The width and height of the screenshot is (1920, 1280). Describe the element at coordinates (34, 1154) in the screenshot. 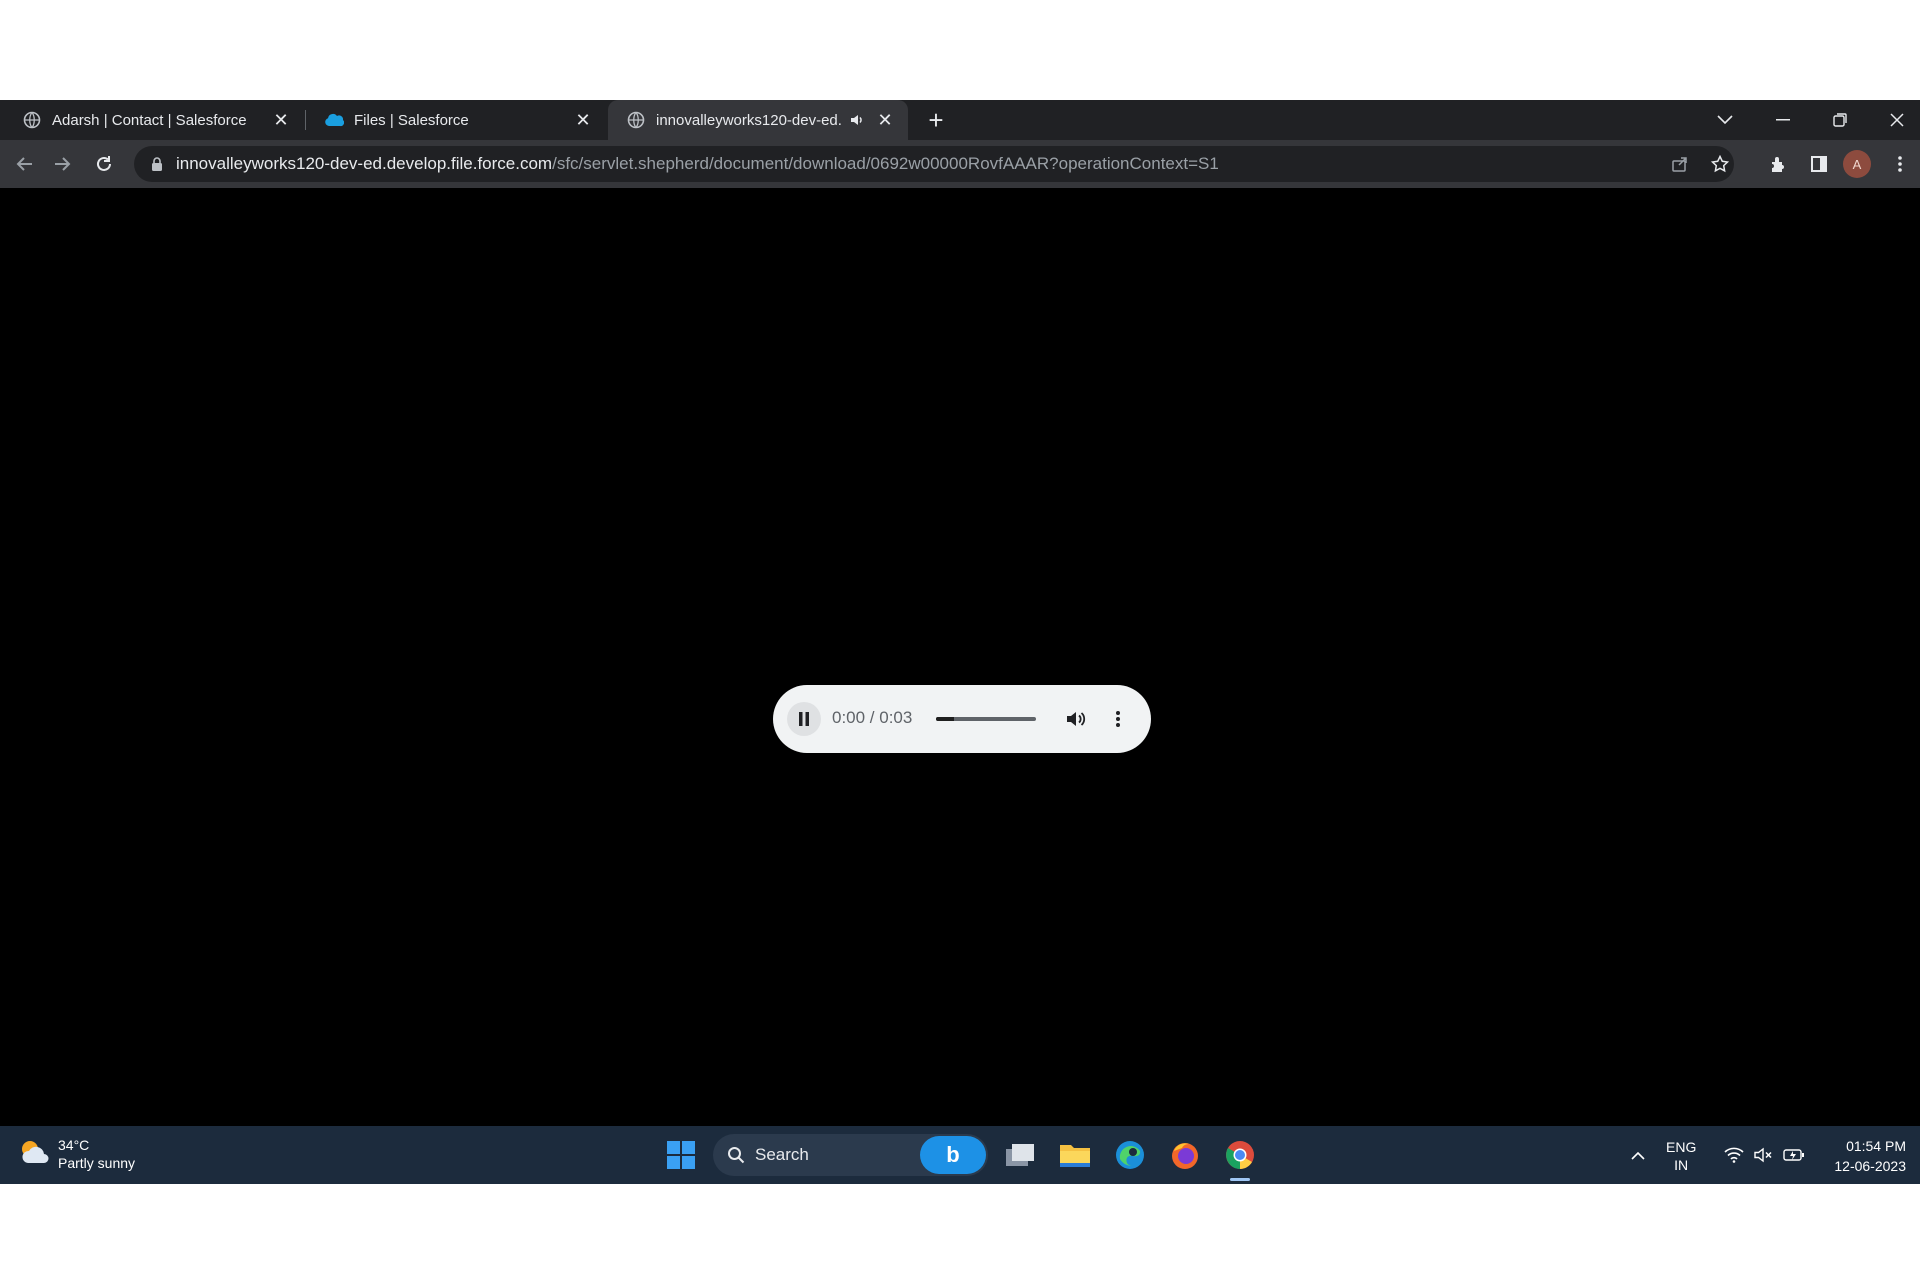

I see `partly-sunny-icon` at that location.